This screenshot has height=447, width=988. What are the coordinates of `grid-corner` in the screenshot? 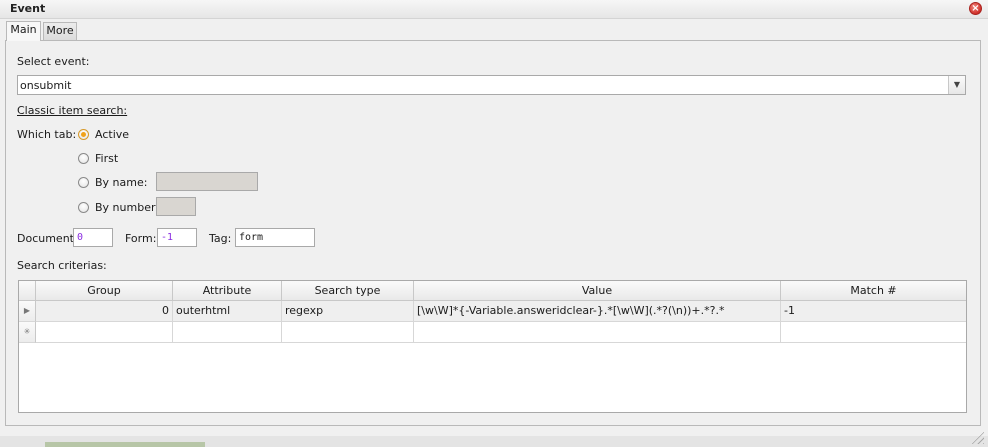 It's located at (27, 291).